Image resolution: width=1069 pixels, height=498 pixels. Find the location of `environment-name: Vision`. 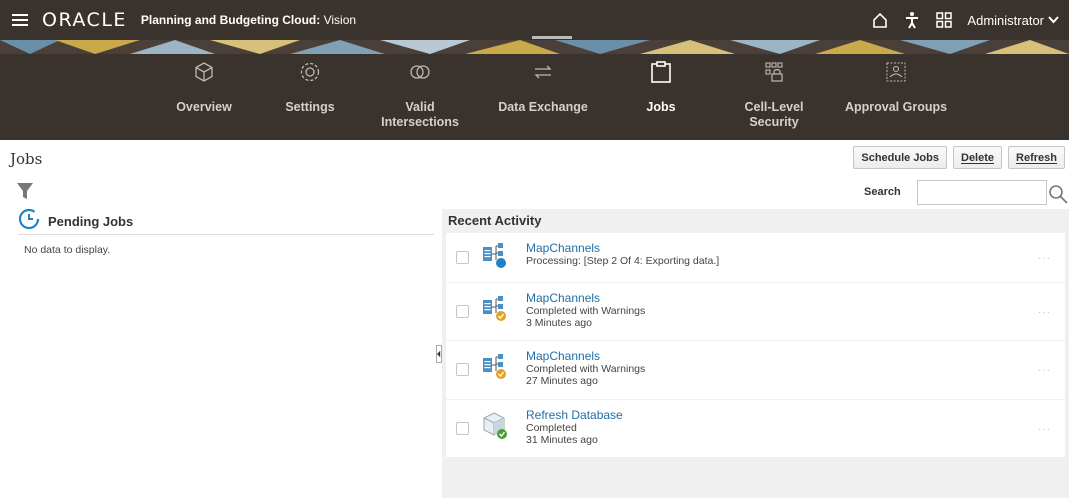

environment-name: Vision is located at coordinates (340, 20).